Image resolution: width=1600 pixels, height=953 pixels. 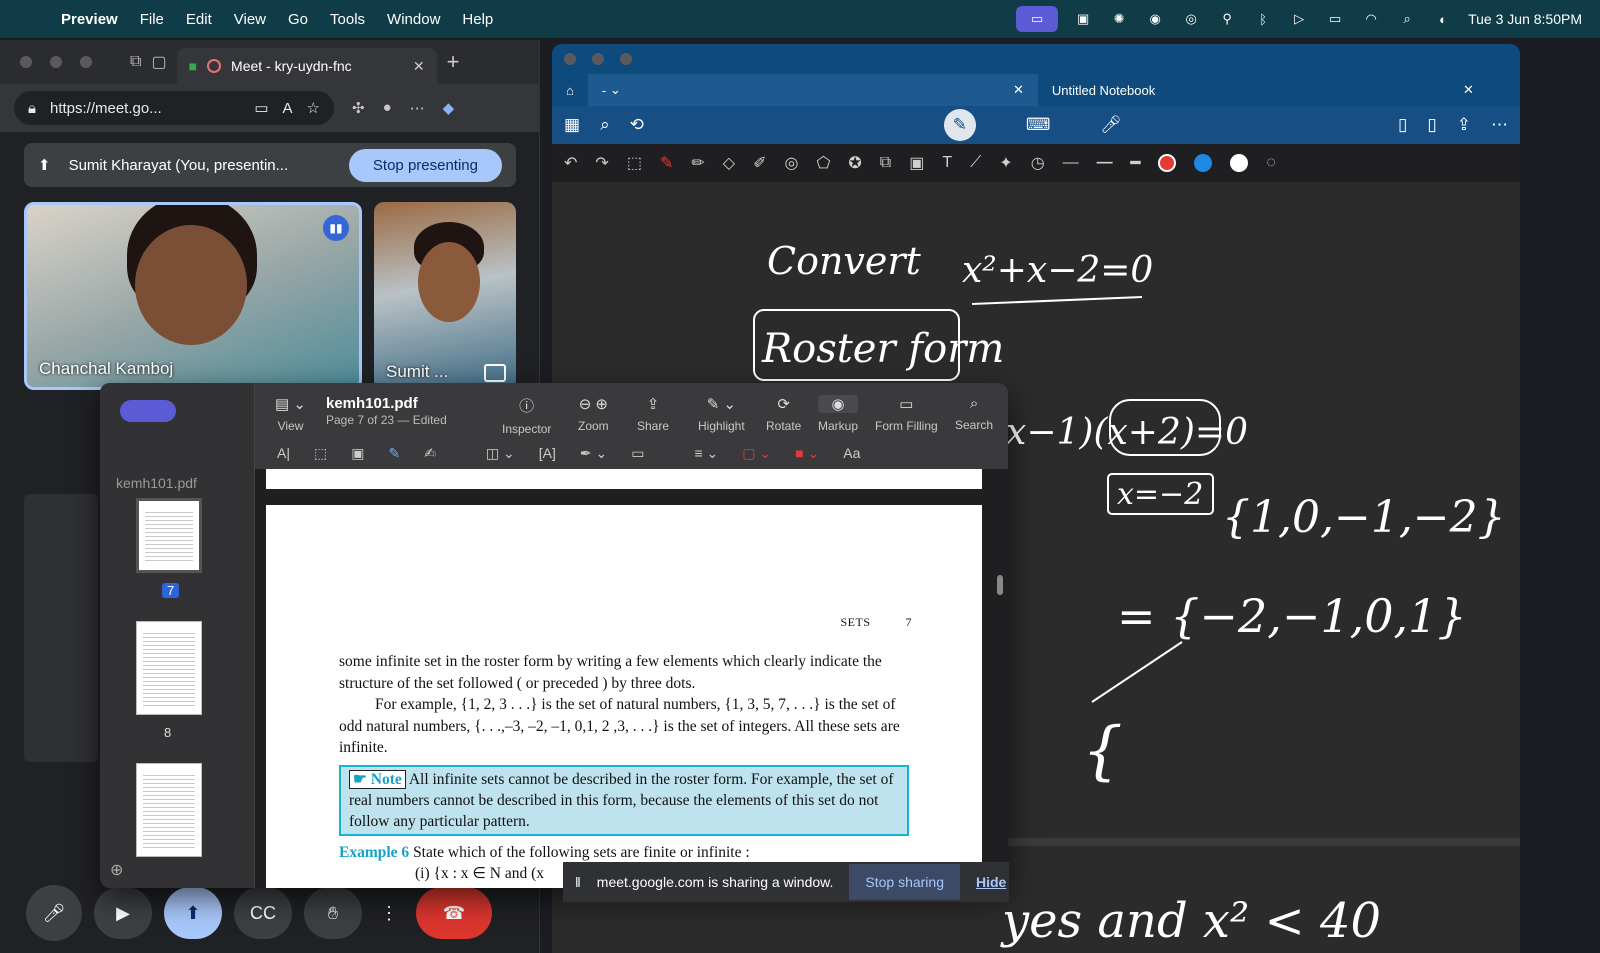 I want to click on color-red-swatch, so click(x=1167, y=163).